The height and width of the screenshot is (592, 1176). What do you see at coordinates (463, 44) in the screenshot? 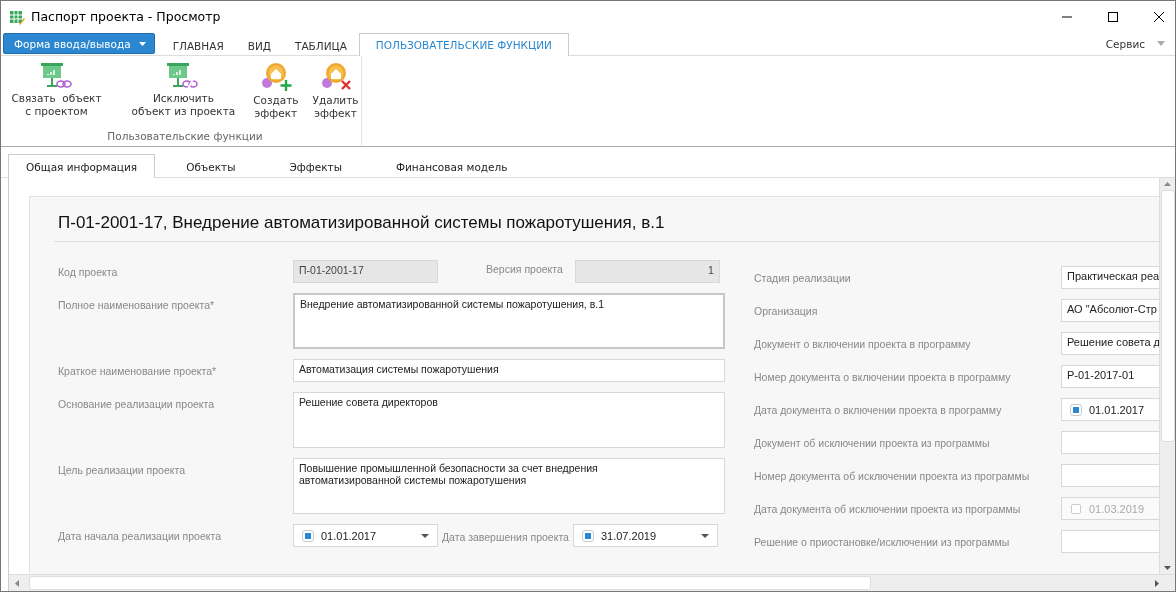
I see `ribbon-tab: ПОЛЬЗОВАТЕЛЬСКИЕ ФУНКЦИИ` at bounding box center [463, 44].